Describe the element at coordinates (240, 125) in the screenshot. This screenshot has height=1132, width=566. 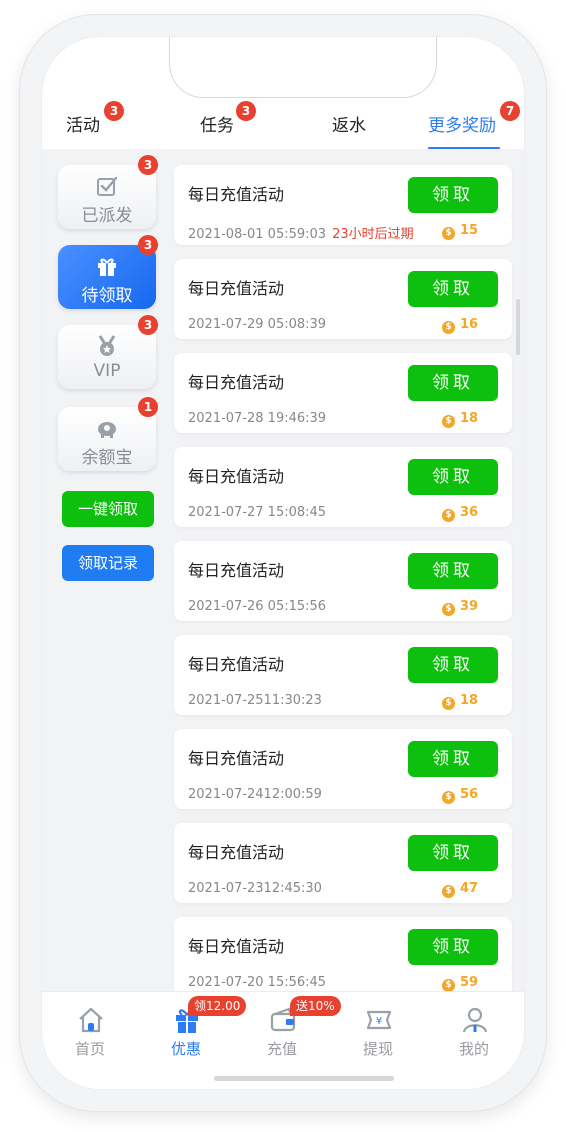
I see `tab-tasks: 任务 3` at that location.